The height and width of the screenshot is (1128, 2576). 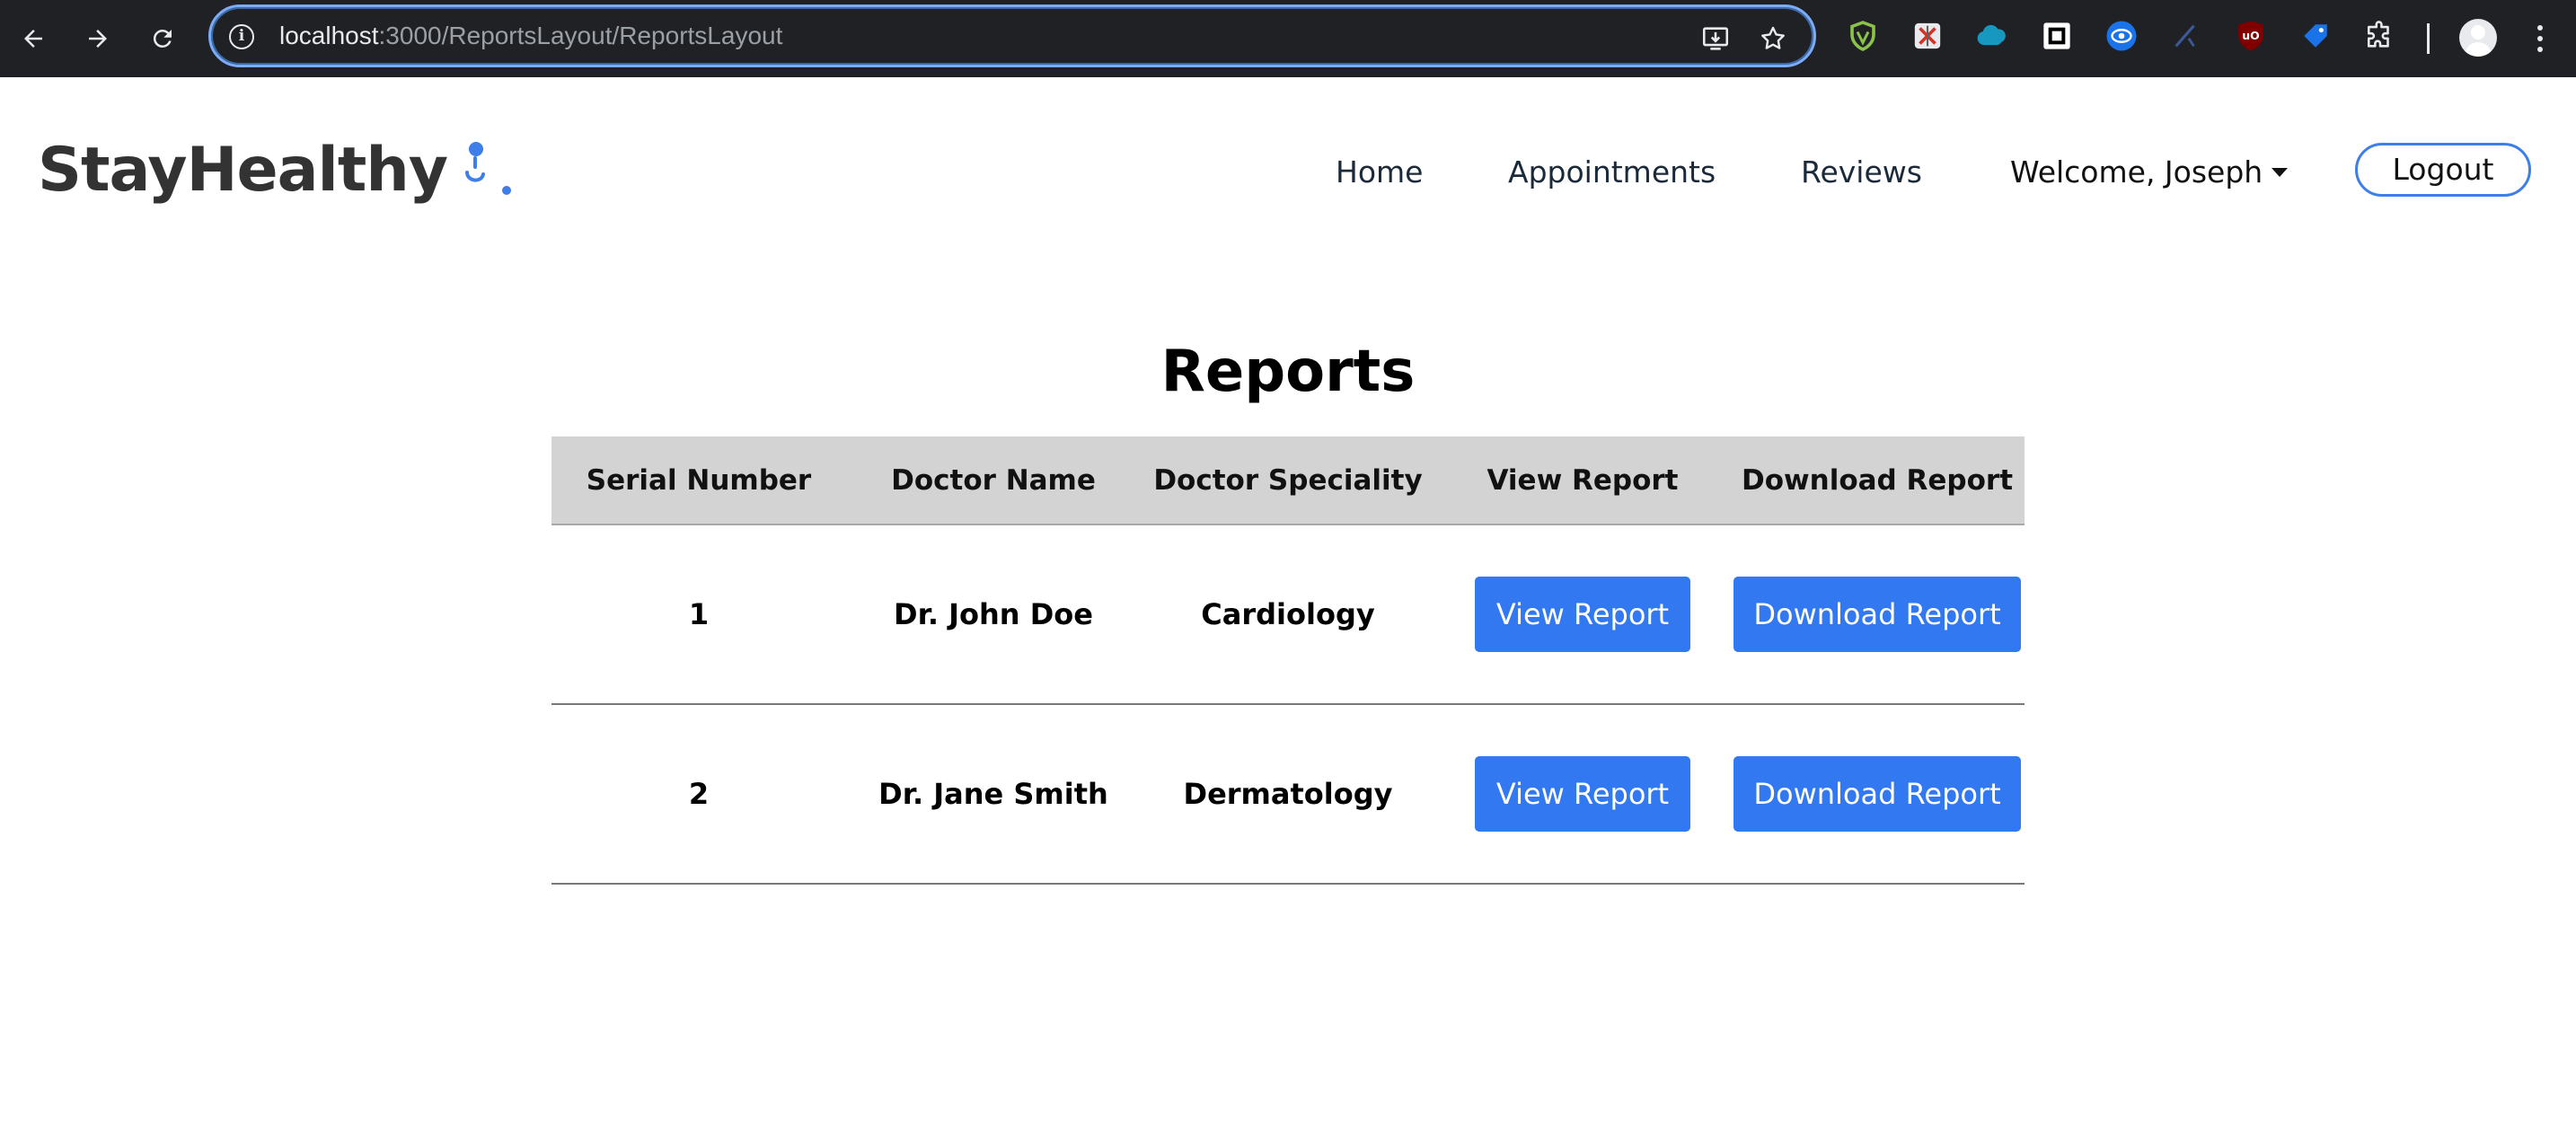 I want to click on column-header-doctor-name: Doctor Name, so click(x=993, y=481).